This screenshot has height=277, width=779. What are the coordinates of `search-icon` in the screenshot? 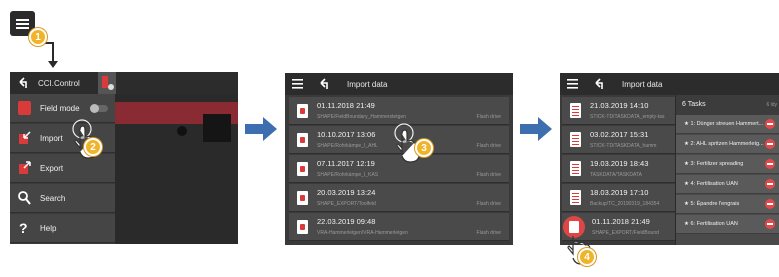 It's located at (24, 198).